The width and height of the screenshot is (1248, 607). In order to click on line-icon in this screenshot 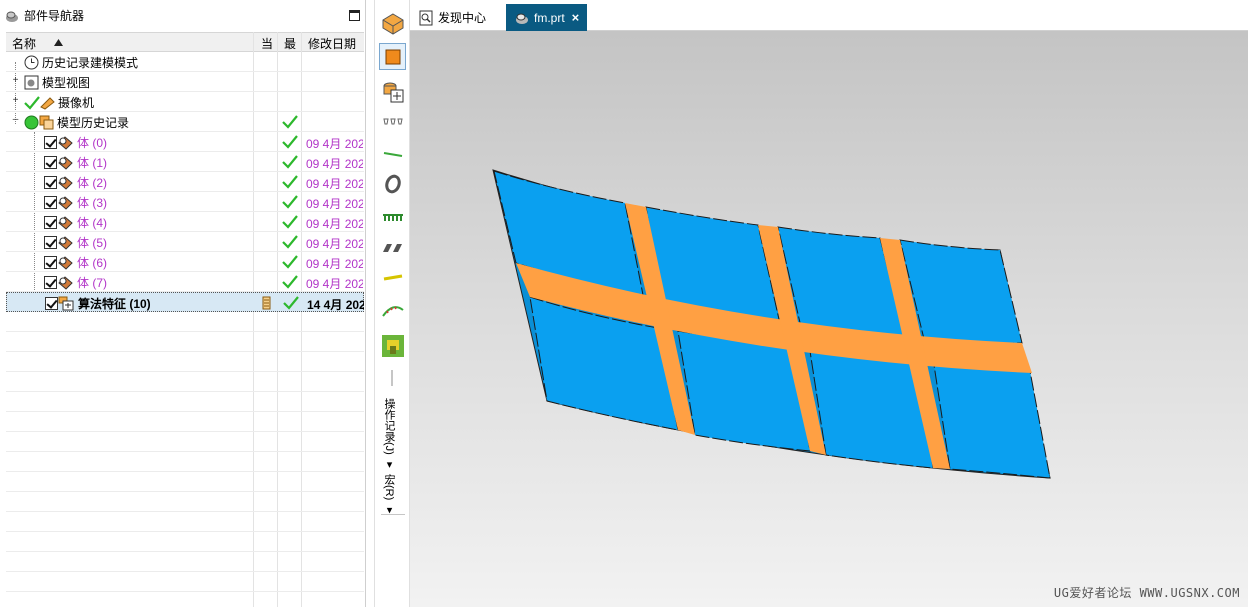, I will do `click(393, 154)`.